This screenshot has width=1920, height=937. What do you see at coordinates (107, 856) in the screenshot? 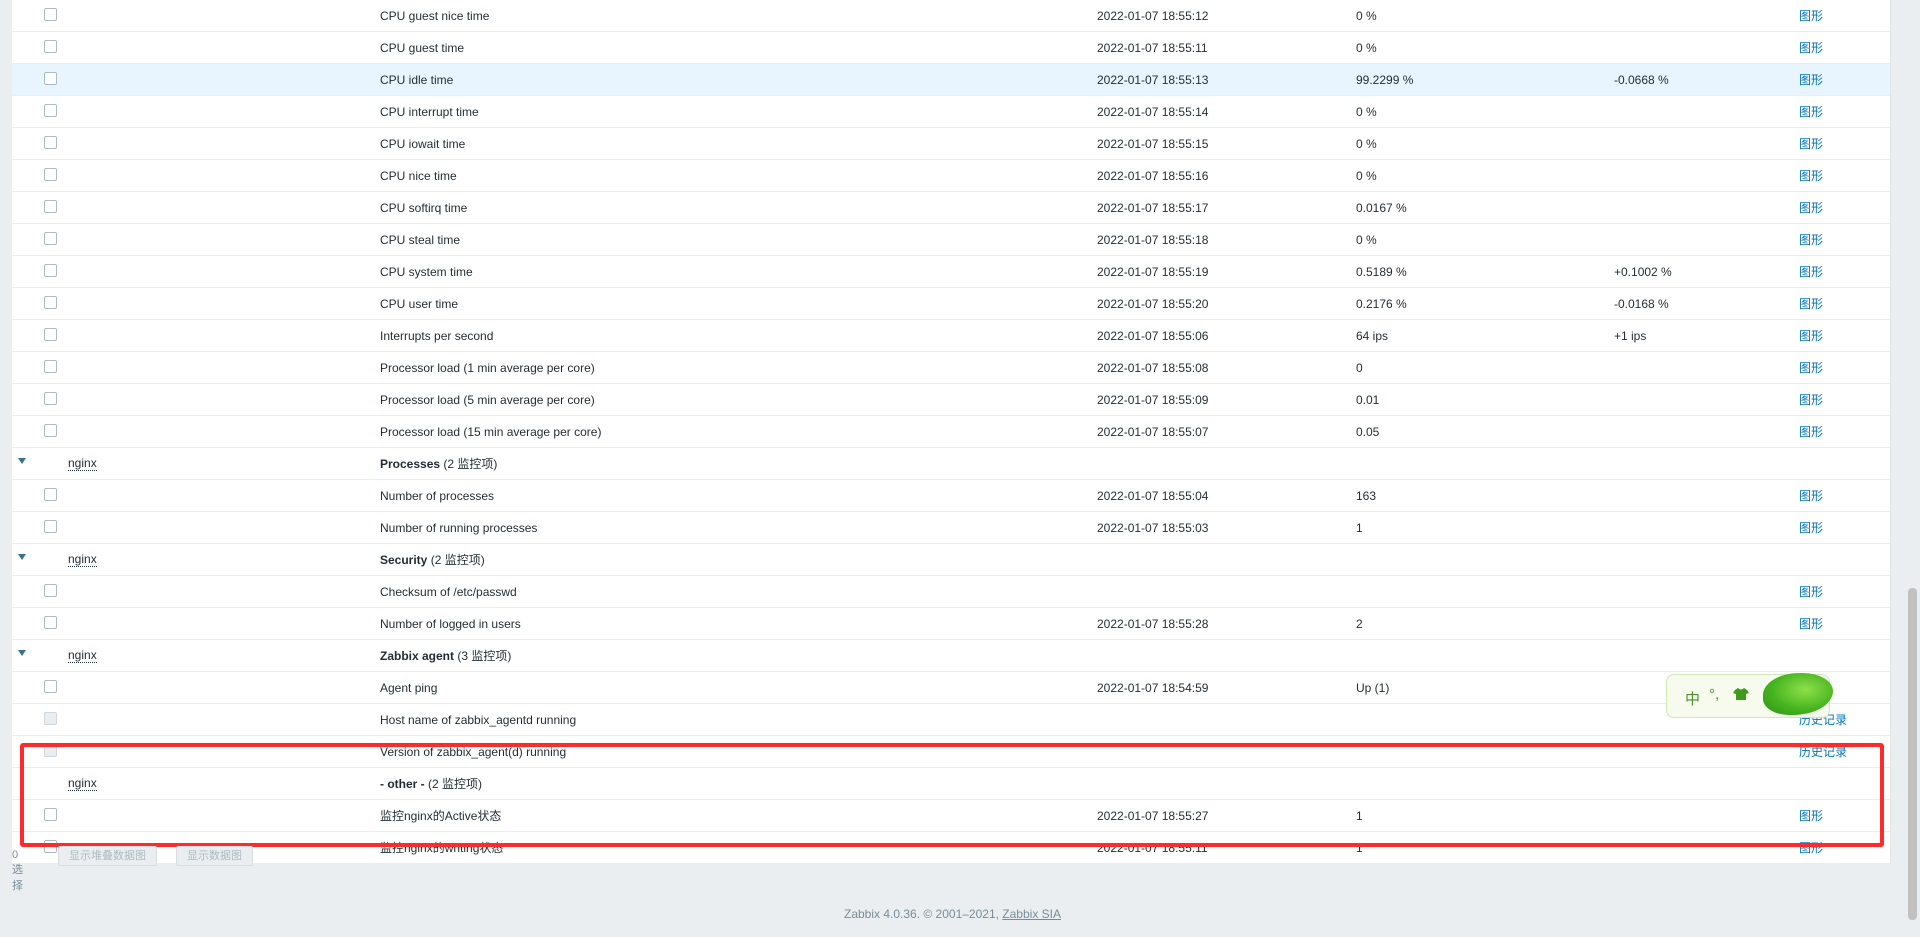
I see `show-stacked-graph-button: 显示堆叠数据图` at bounding box center [107, 856].